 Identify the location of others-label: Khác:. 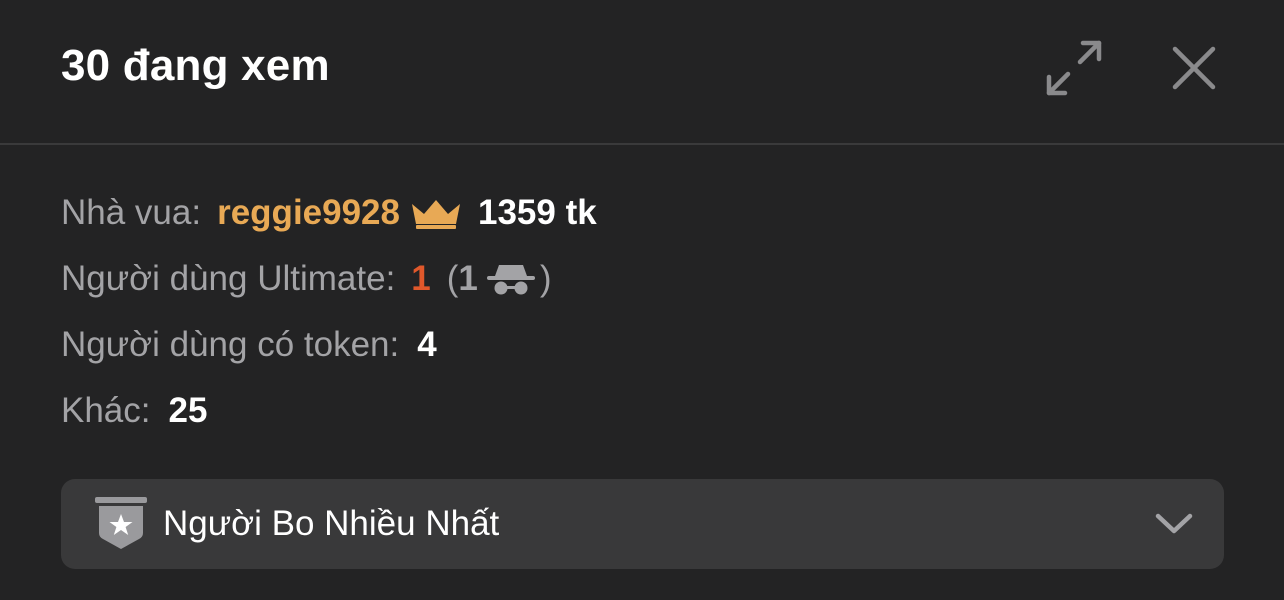
(106, 410).